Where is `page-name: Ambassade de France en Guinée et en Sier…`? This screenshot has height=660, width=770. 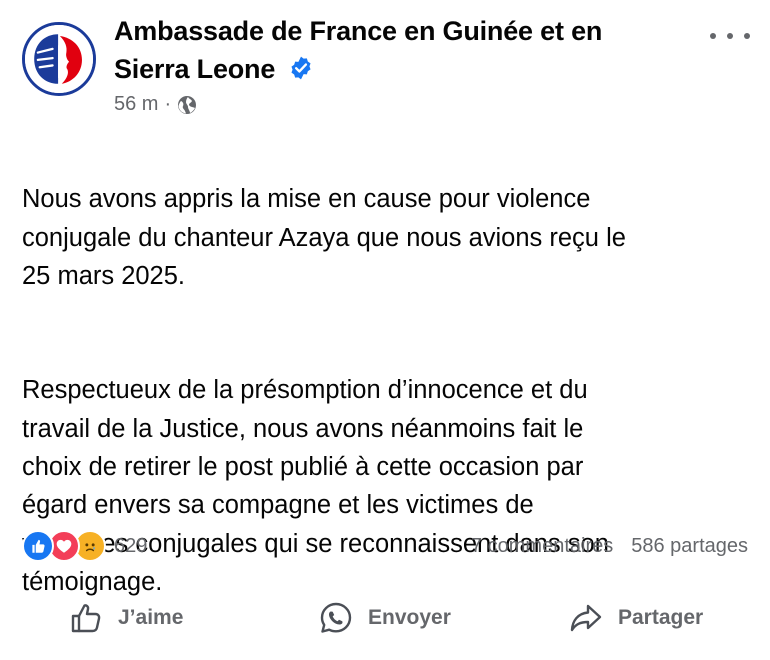 page-name: Ambassade de France en Guinée et en Sier… is located at coordinates (394, 50).